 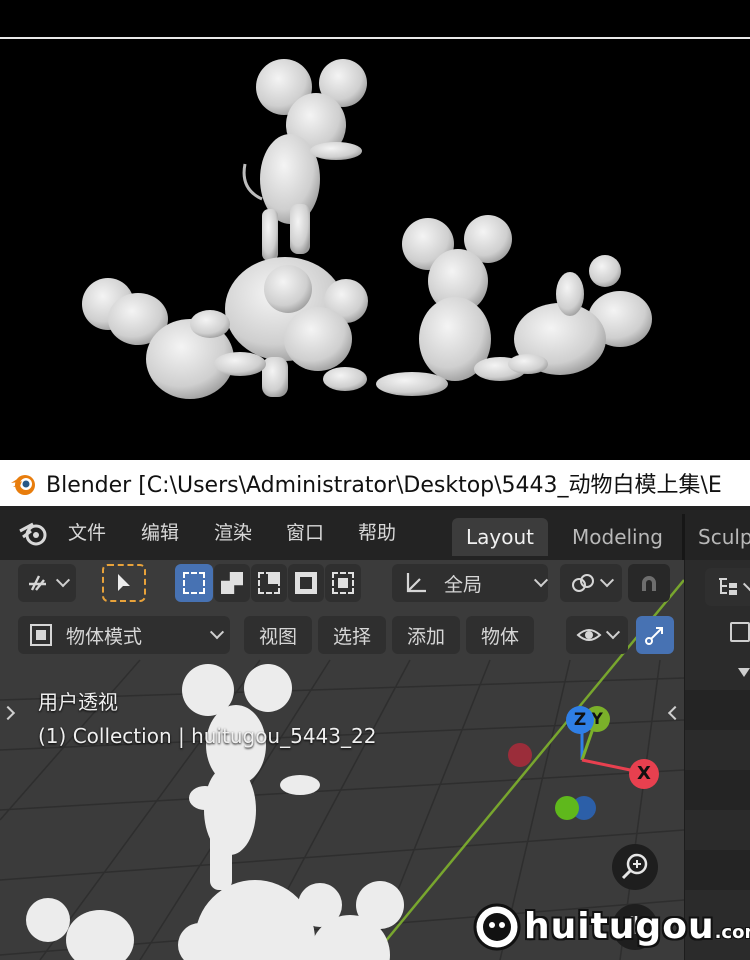 I want to click on select-arrow-icon, so click(x=124, y=582).